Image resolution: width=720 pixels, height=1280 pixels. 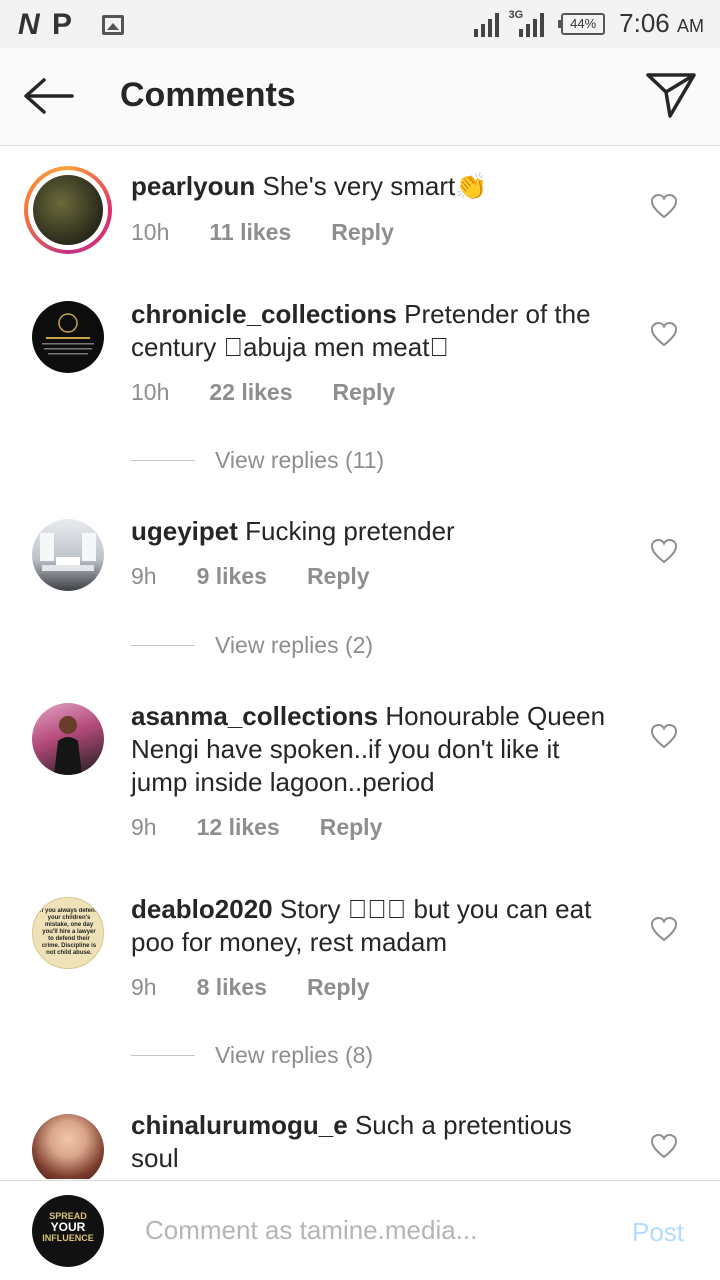 What do you see at coordinates (270, 576) in the screenshot?
I see `comment-meta: 9h 9 likes Reply` at bounding box center [270, 576].